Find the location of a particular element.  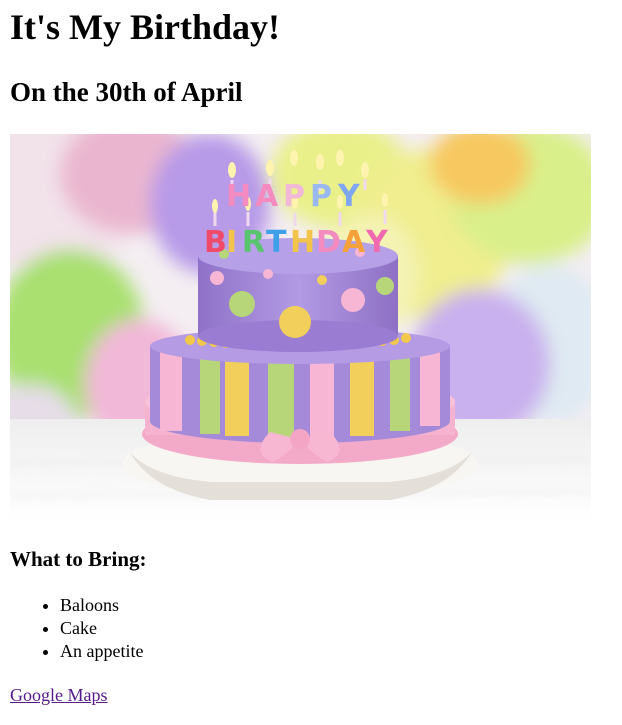

page-title: It's My Birthday! is located at coordinates (145, 27).